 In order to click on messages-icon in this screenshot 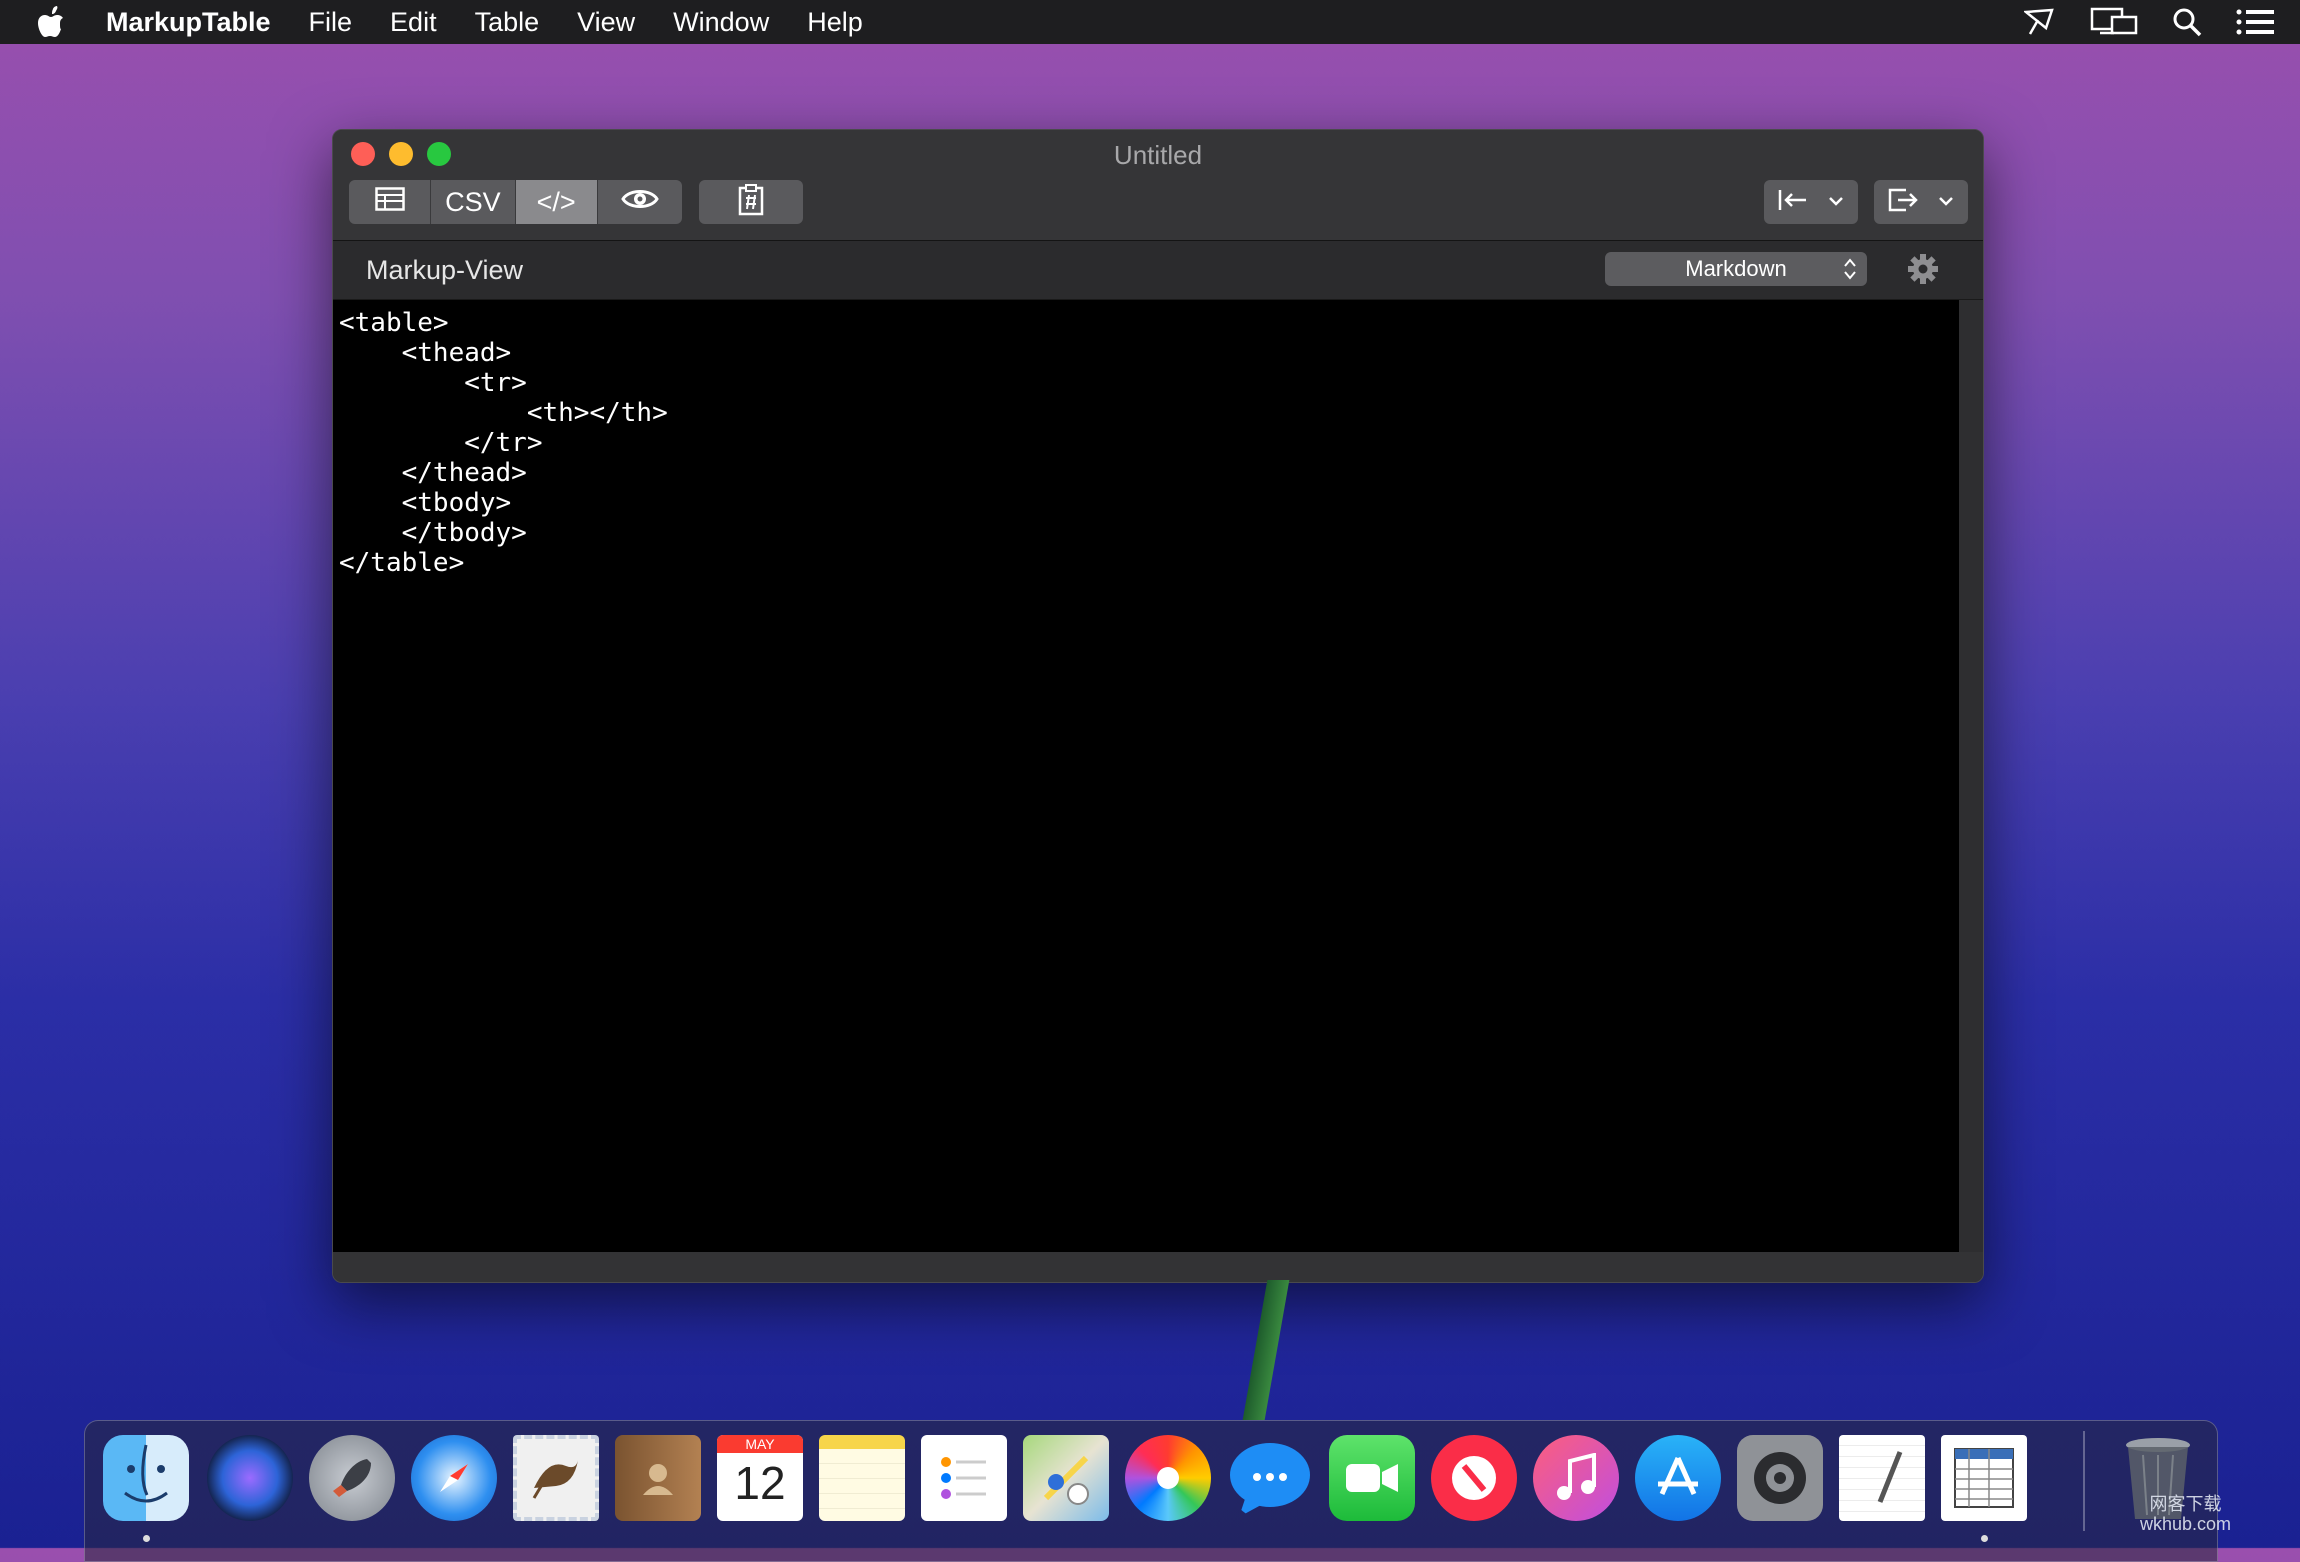, I will do `click(1270, 1478)`.